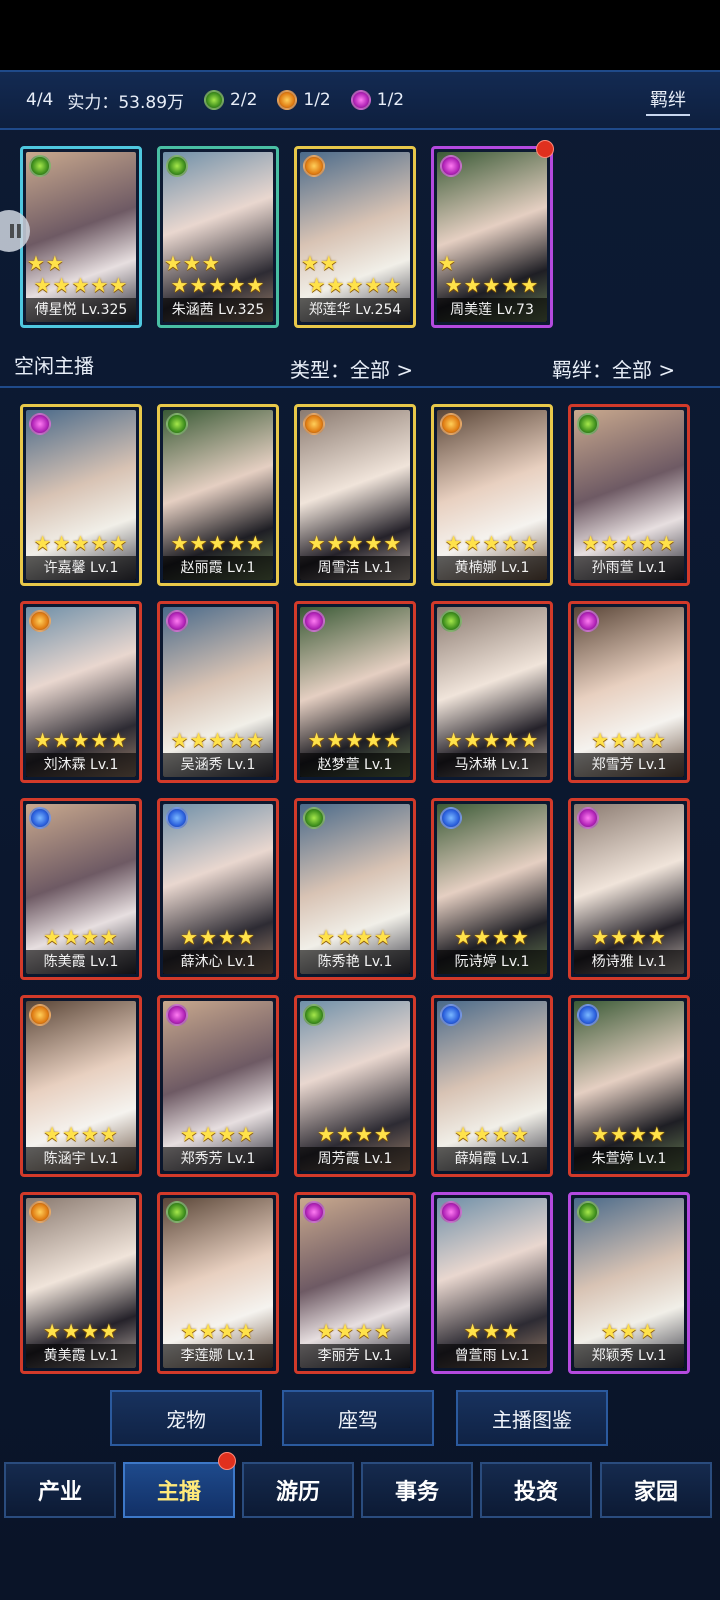 The image size is (720, 1600). What do you see at coordinates (360, 1496) in the screenshot?
I see `bottom-tab-bar: 产业 主播 游历 事务 投资 家园` at bounding box center [360, 1496].